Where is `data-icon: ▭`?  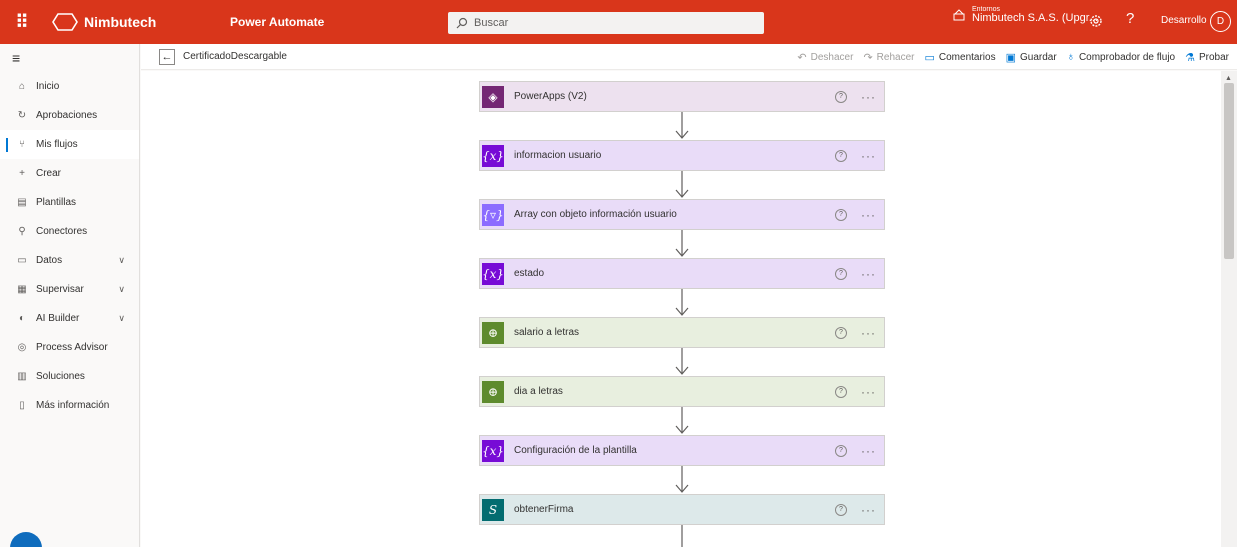 data-icon: ▭ is located at coordinates (22, 260).